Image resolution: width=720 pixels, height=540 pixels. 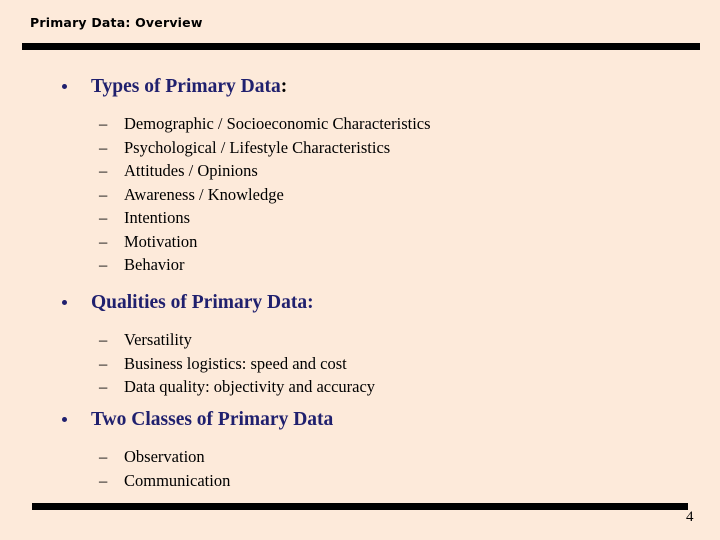 I want to click on list-item: – Data quality: objectivity and accuracy, so click(x=360, y=387).